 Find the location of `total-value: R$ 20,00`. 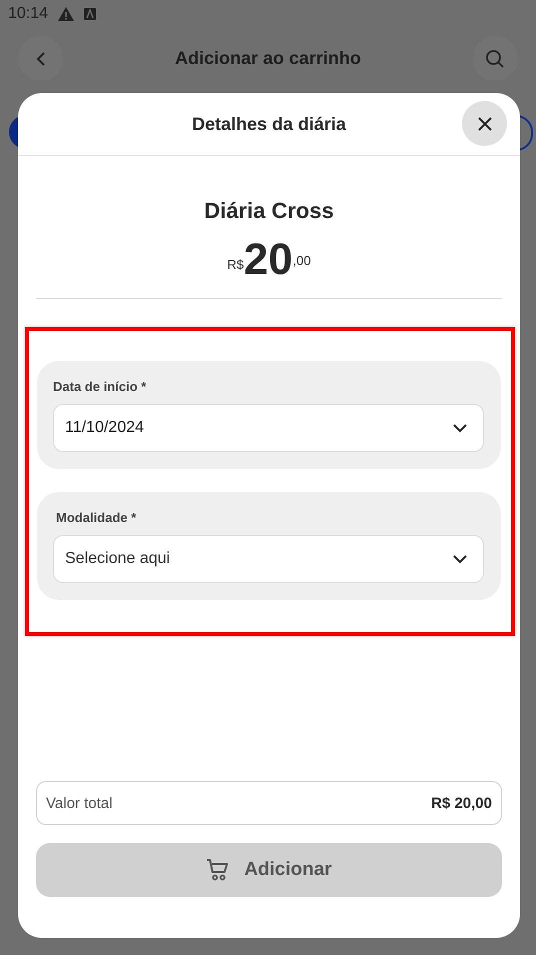

total-value: R$ 20,00 is located at coordinates (461, 803).